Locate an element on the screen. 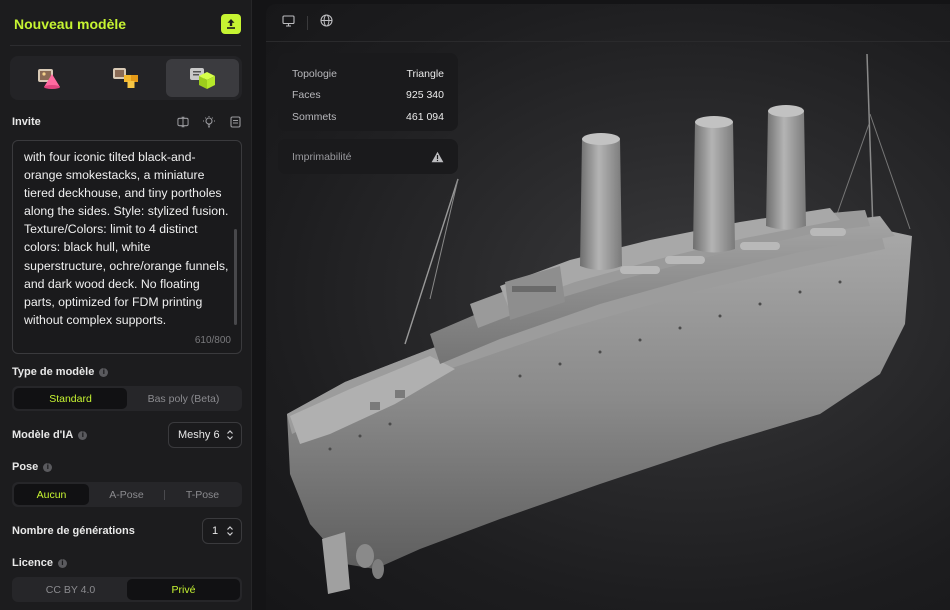 This screenshot has width=950, height=610. upload-icon is located at coordinates (231, 24).